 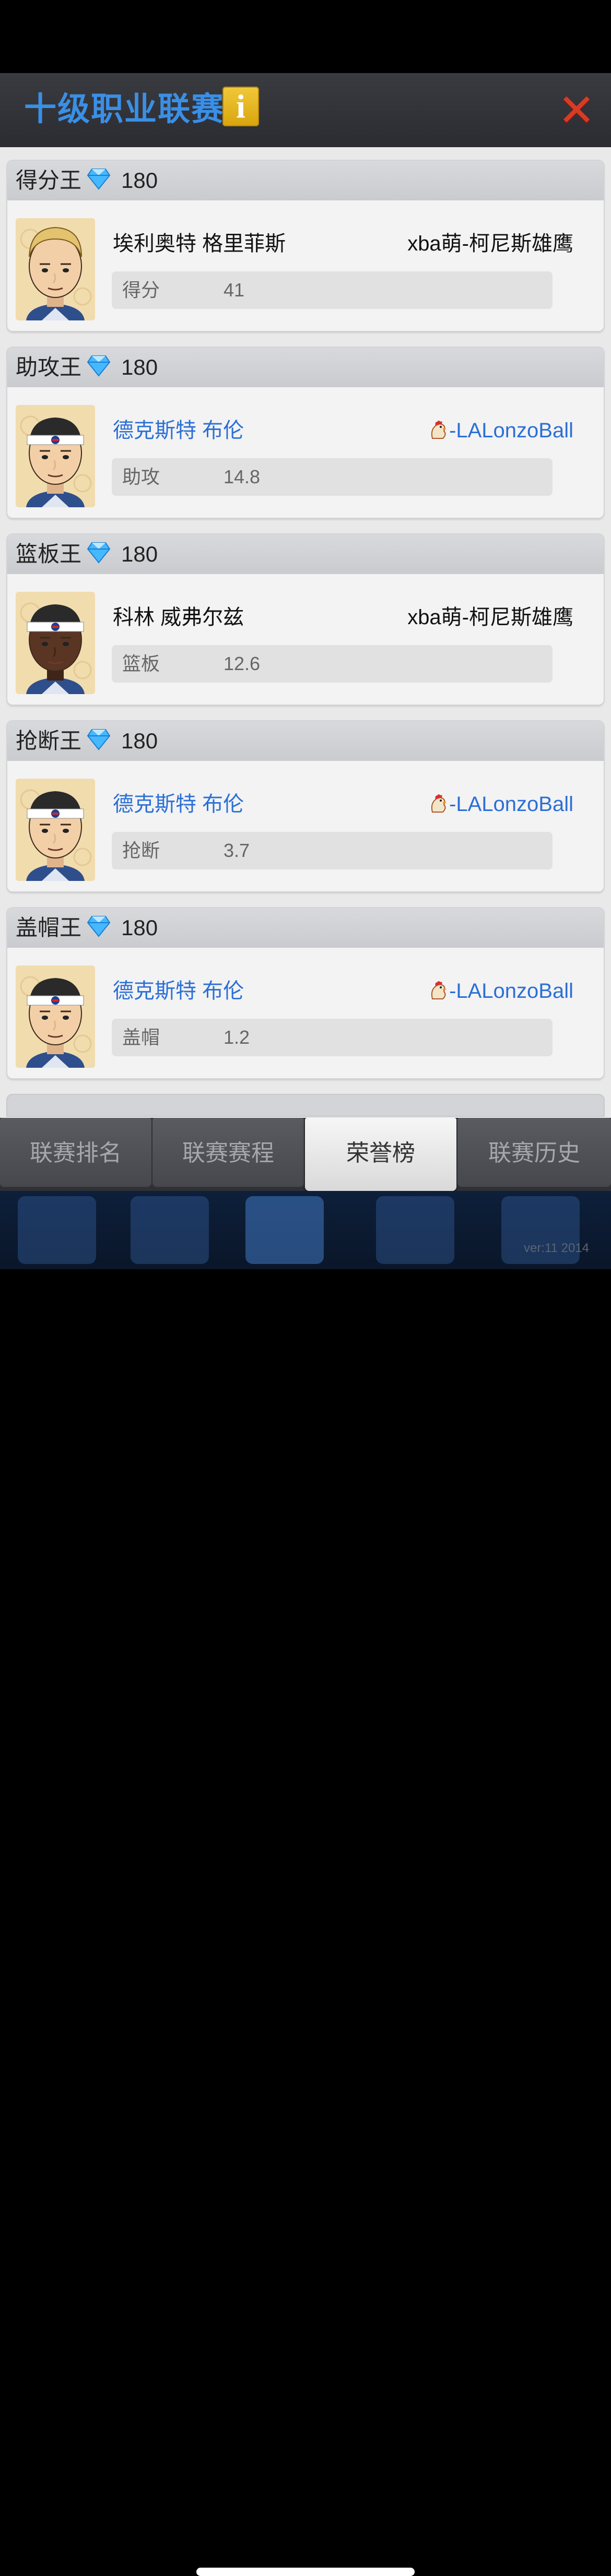 I want to click on info-button: i, so click(x=241, y=106).